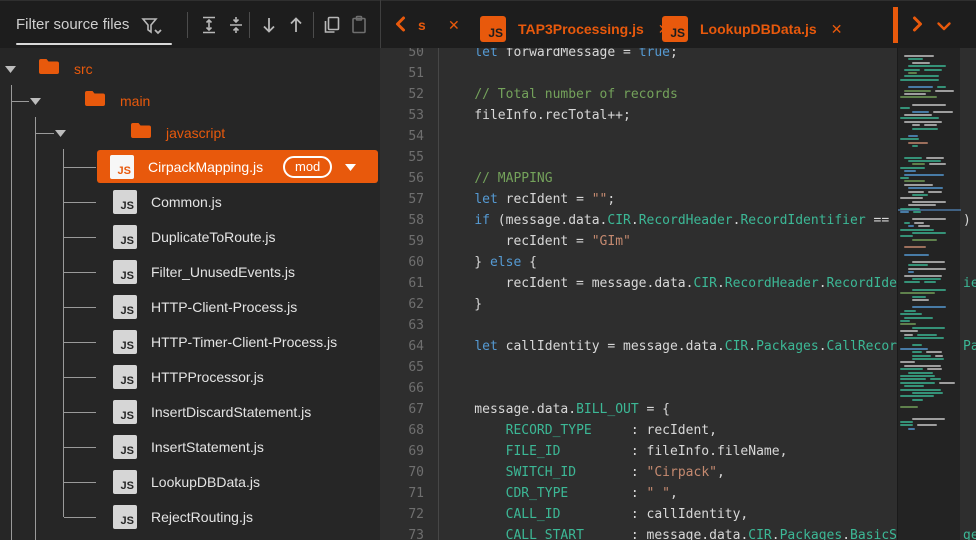 The width and height of the screenshot is (976, 540). What do you see at coordinates (77, 24) in the screenshot?
I see `filter-source-files-input` at bounding box center [77, 24].